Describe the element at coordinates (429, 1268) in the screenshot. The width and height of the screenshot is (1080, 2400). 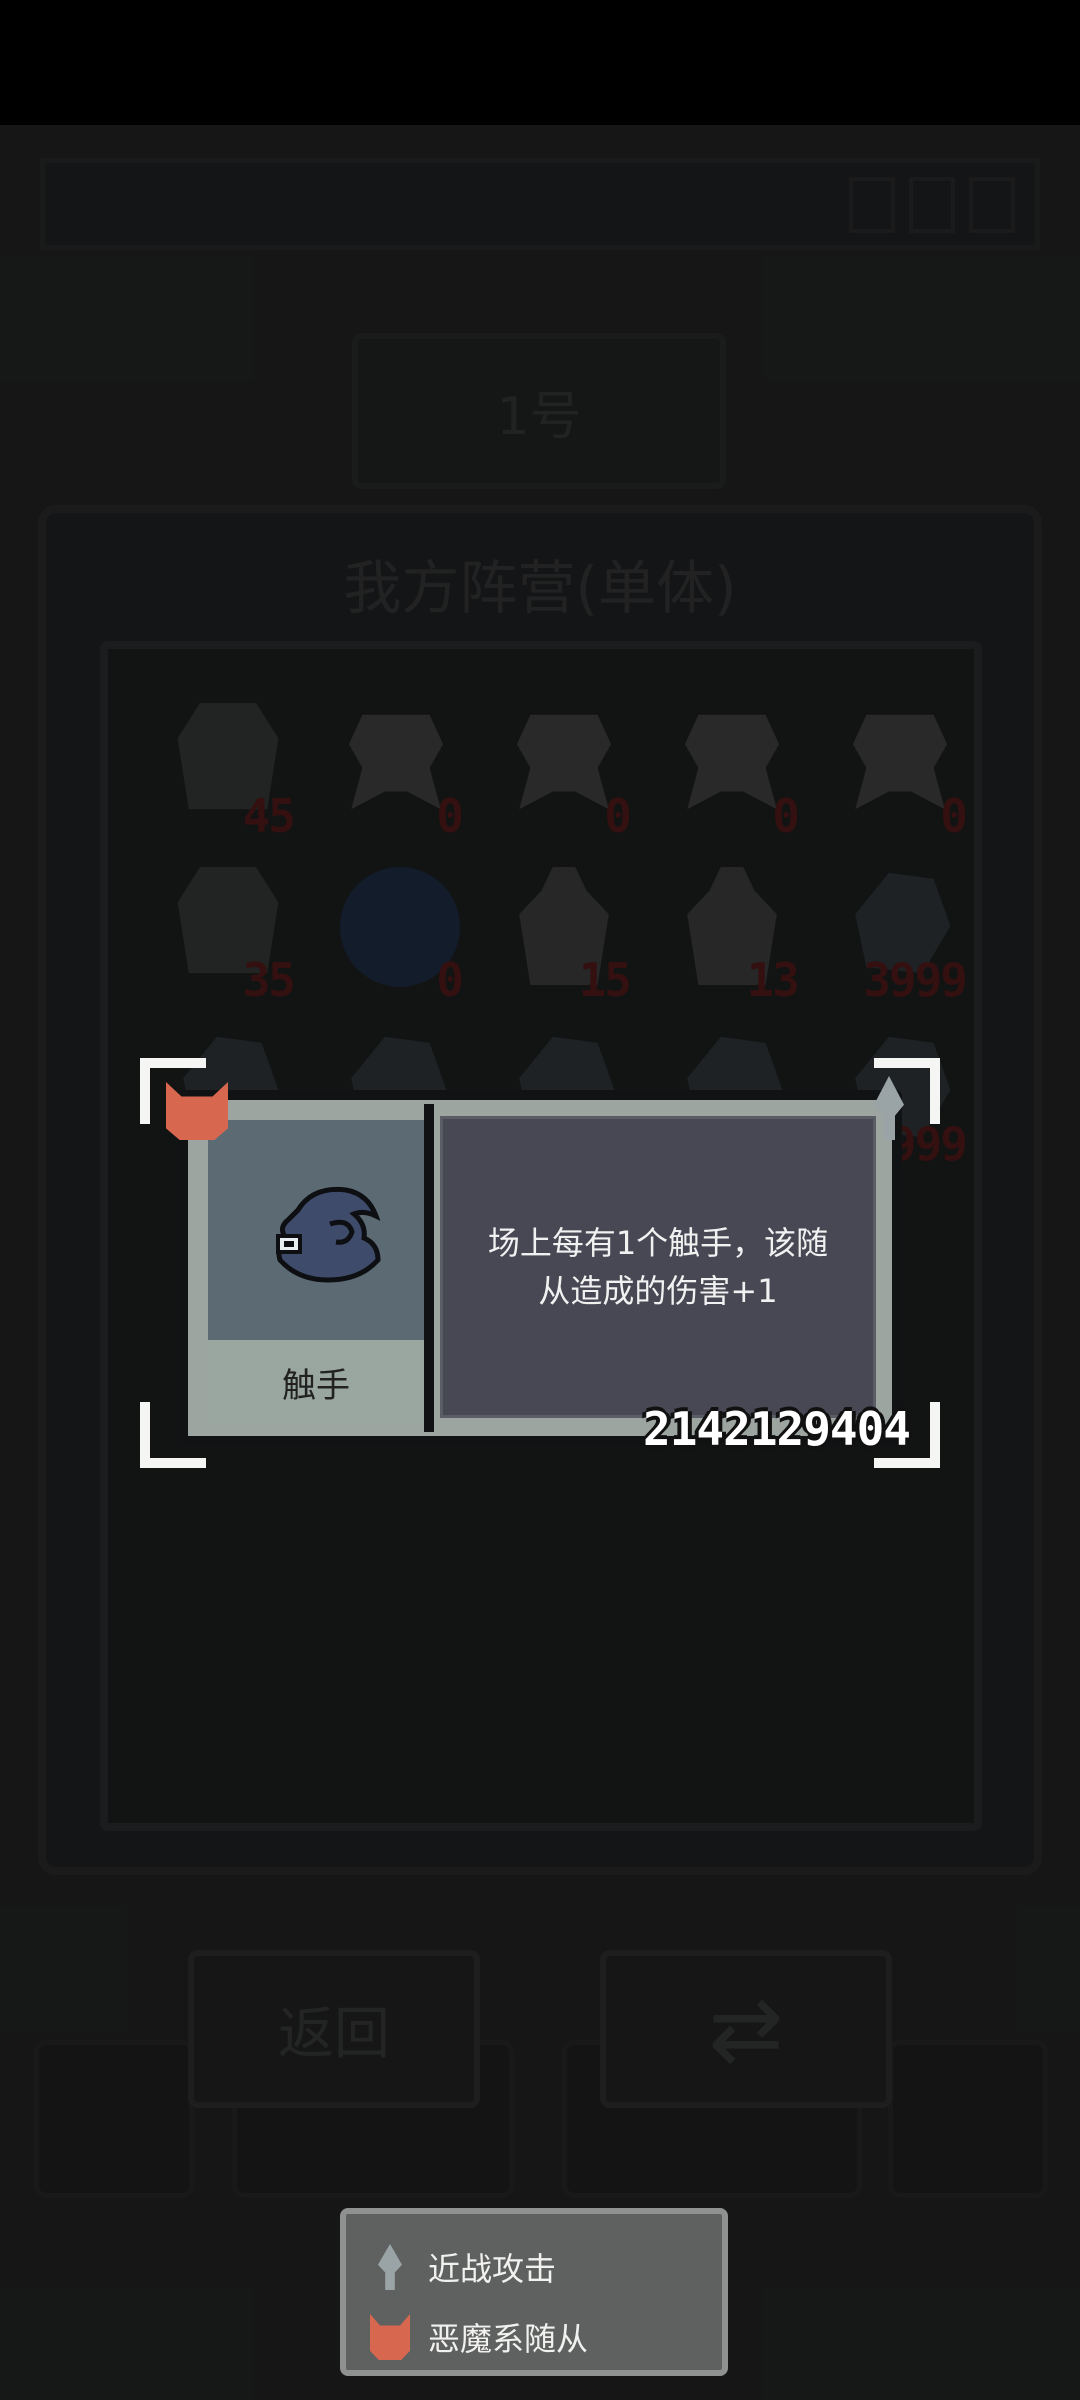
I see `card-divider` at that location.